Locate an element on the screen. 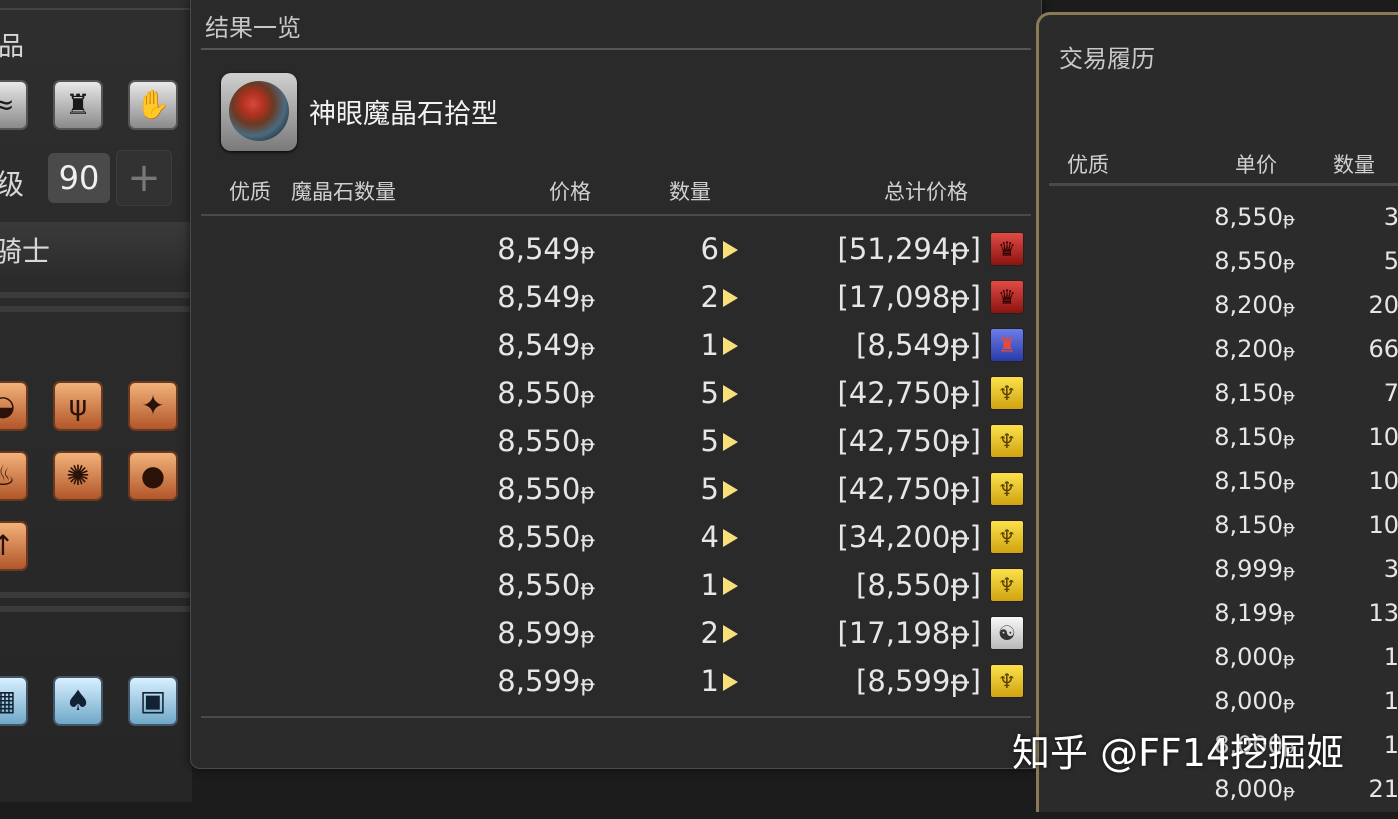  item-name: 神眼魔晶石拾型 is located at coordinates (403, 114).